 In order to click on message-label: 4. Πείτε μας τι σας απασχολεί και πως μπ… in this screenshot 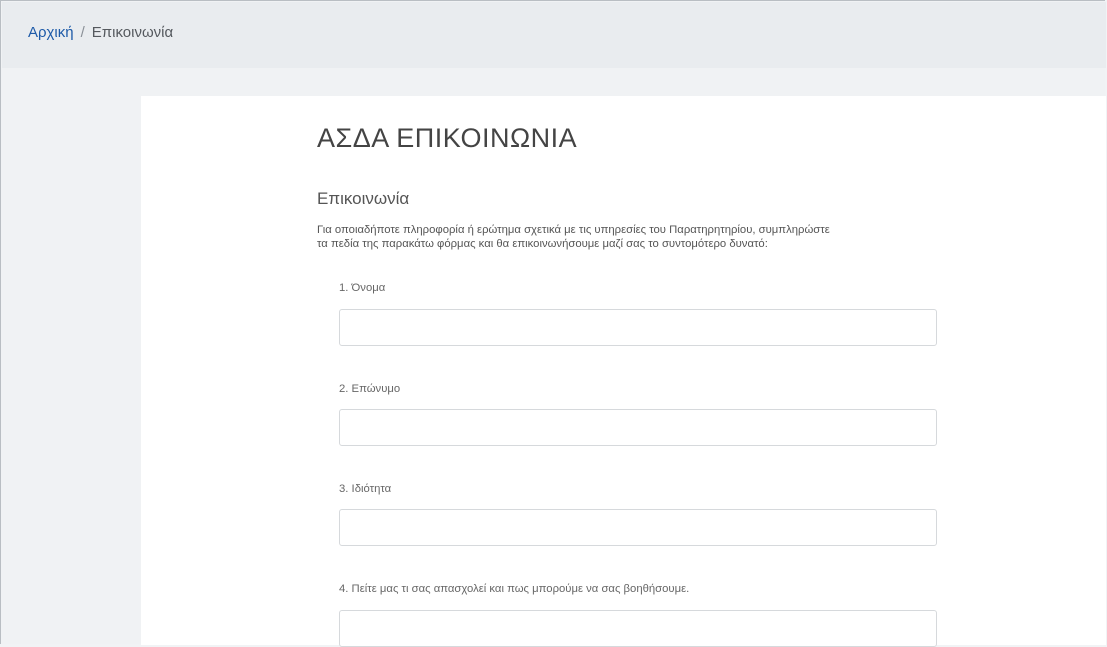, I will do `click(514, 589)`.